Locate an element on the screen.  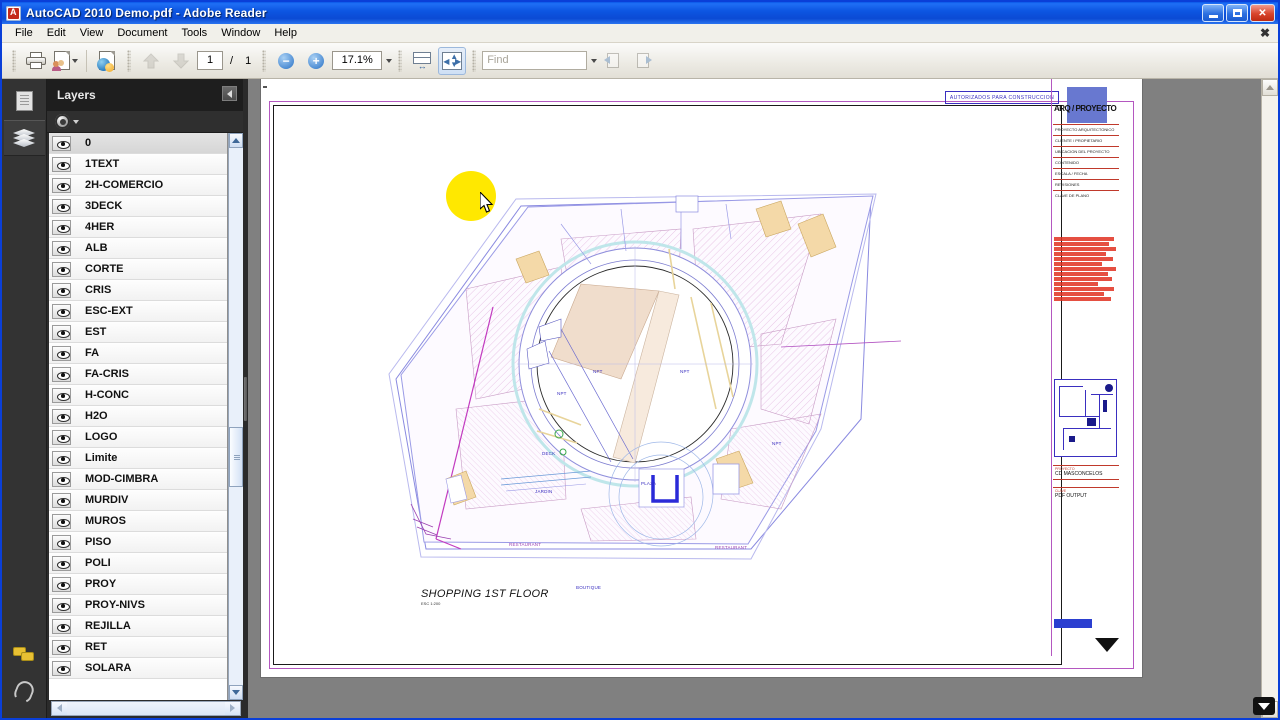
scroll-down-button is located at coordinates (236, 692).